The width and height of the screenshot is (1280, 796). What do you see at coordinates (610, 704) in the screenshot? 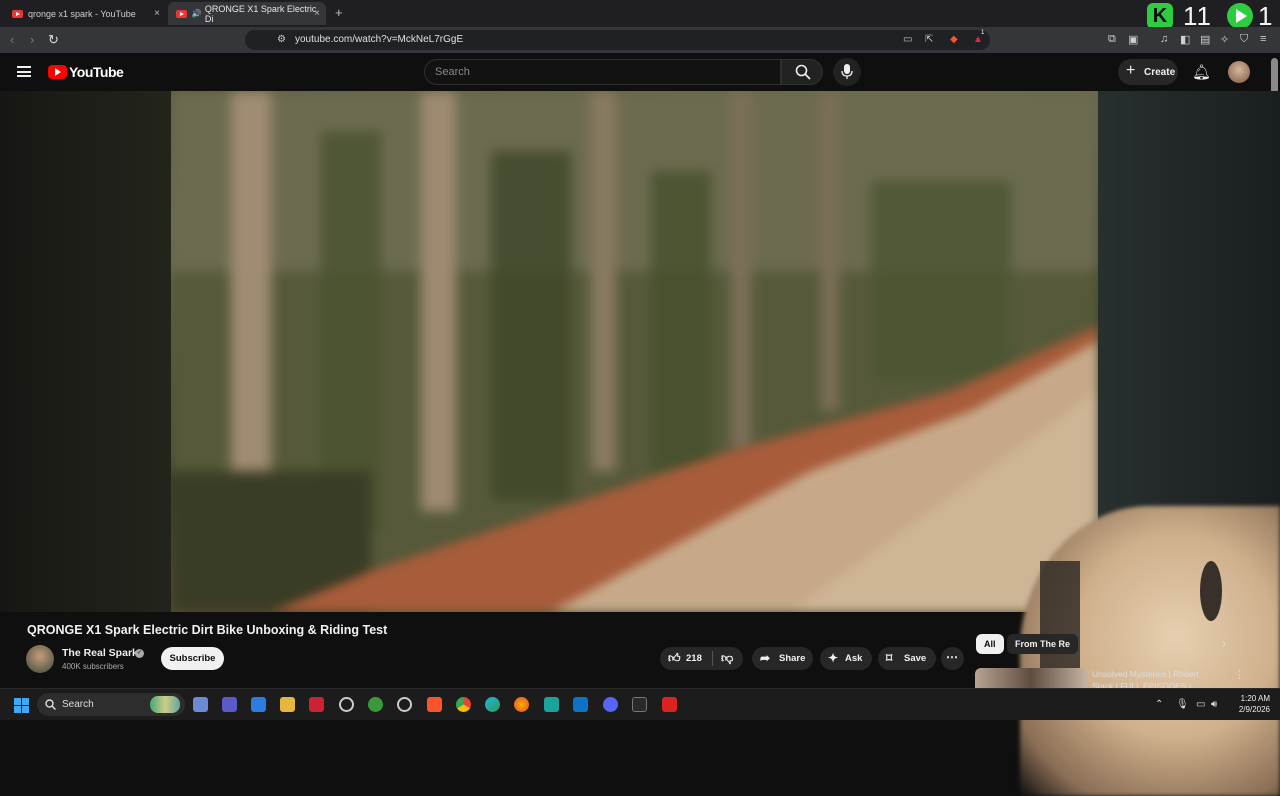
I see `discord-icon` at bounding box center [610, 704].